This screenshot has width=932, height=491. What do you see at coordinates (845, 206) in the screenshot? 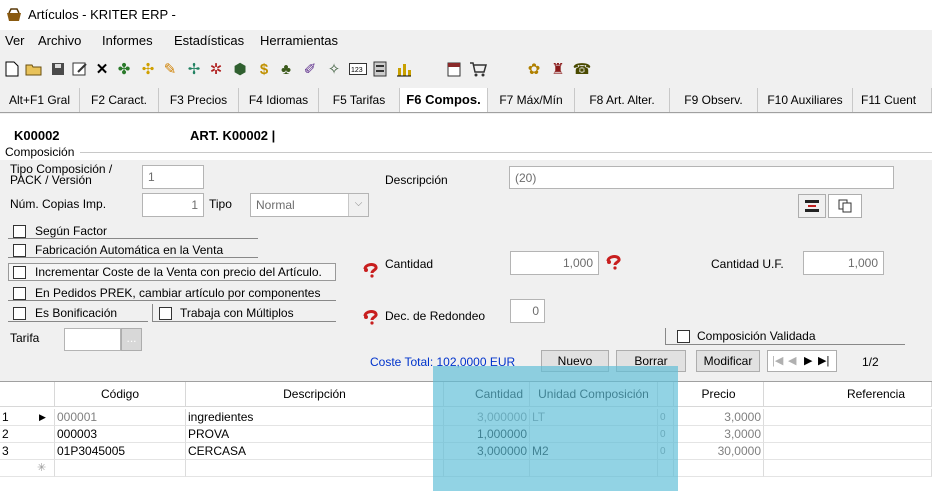
I see `copy-button` at bounding box center [845, 206].